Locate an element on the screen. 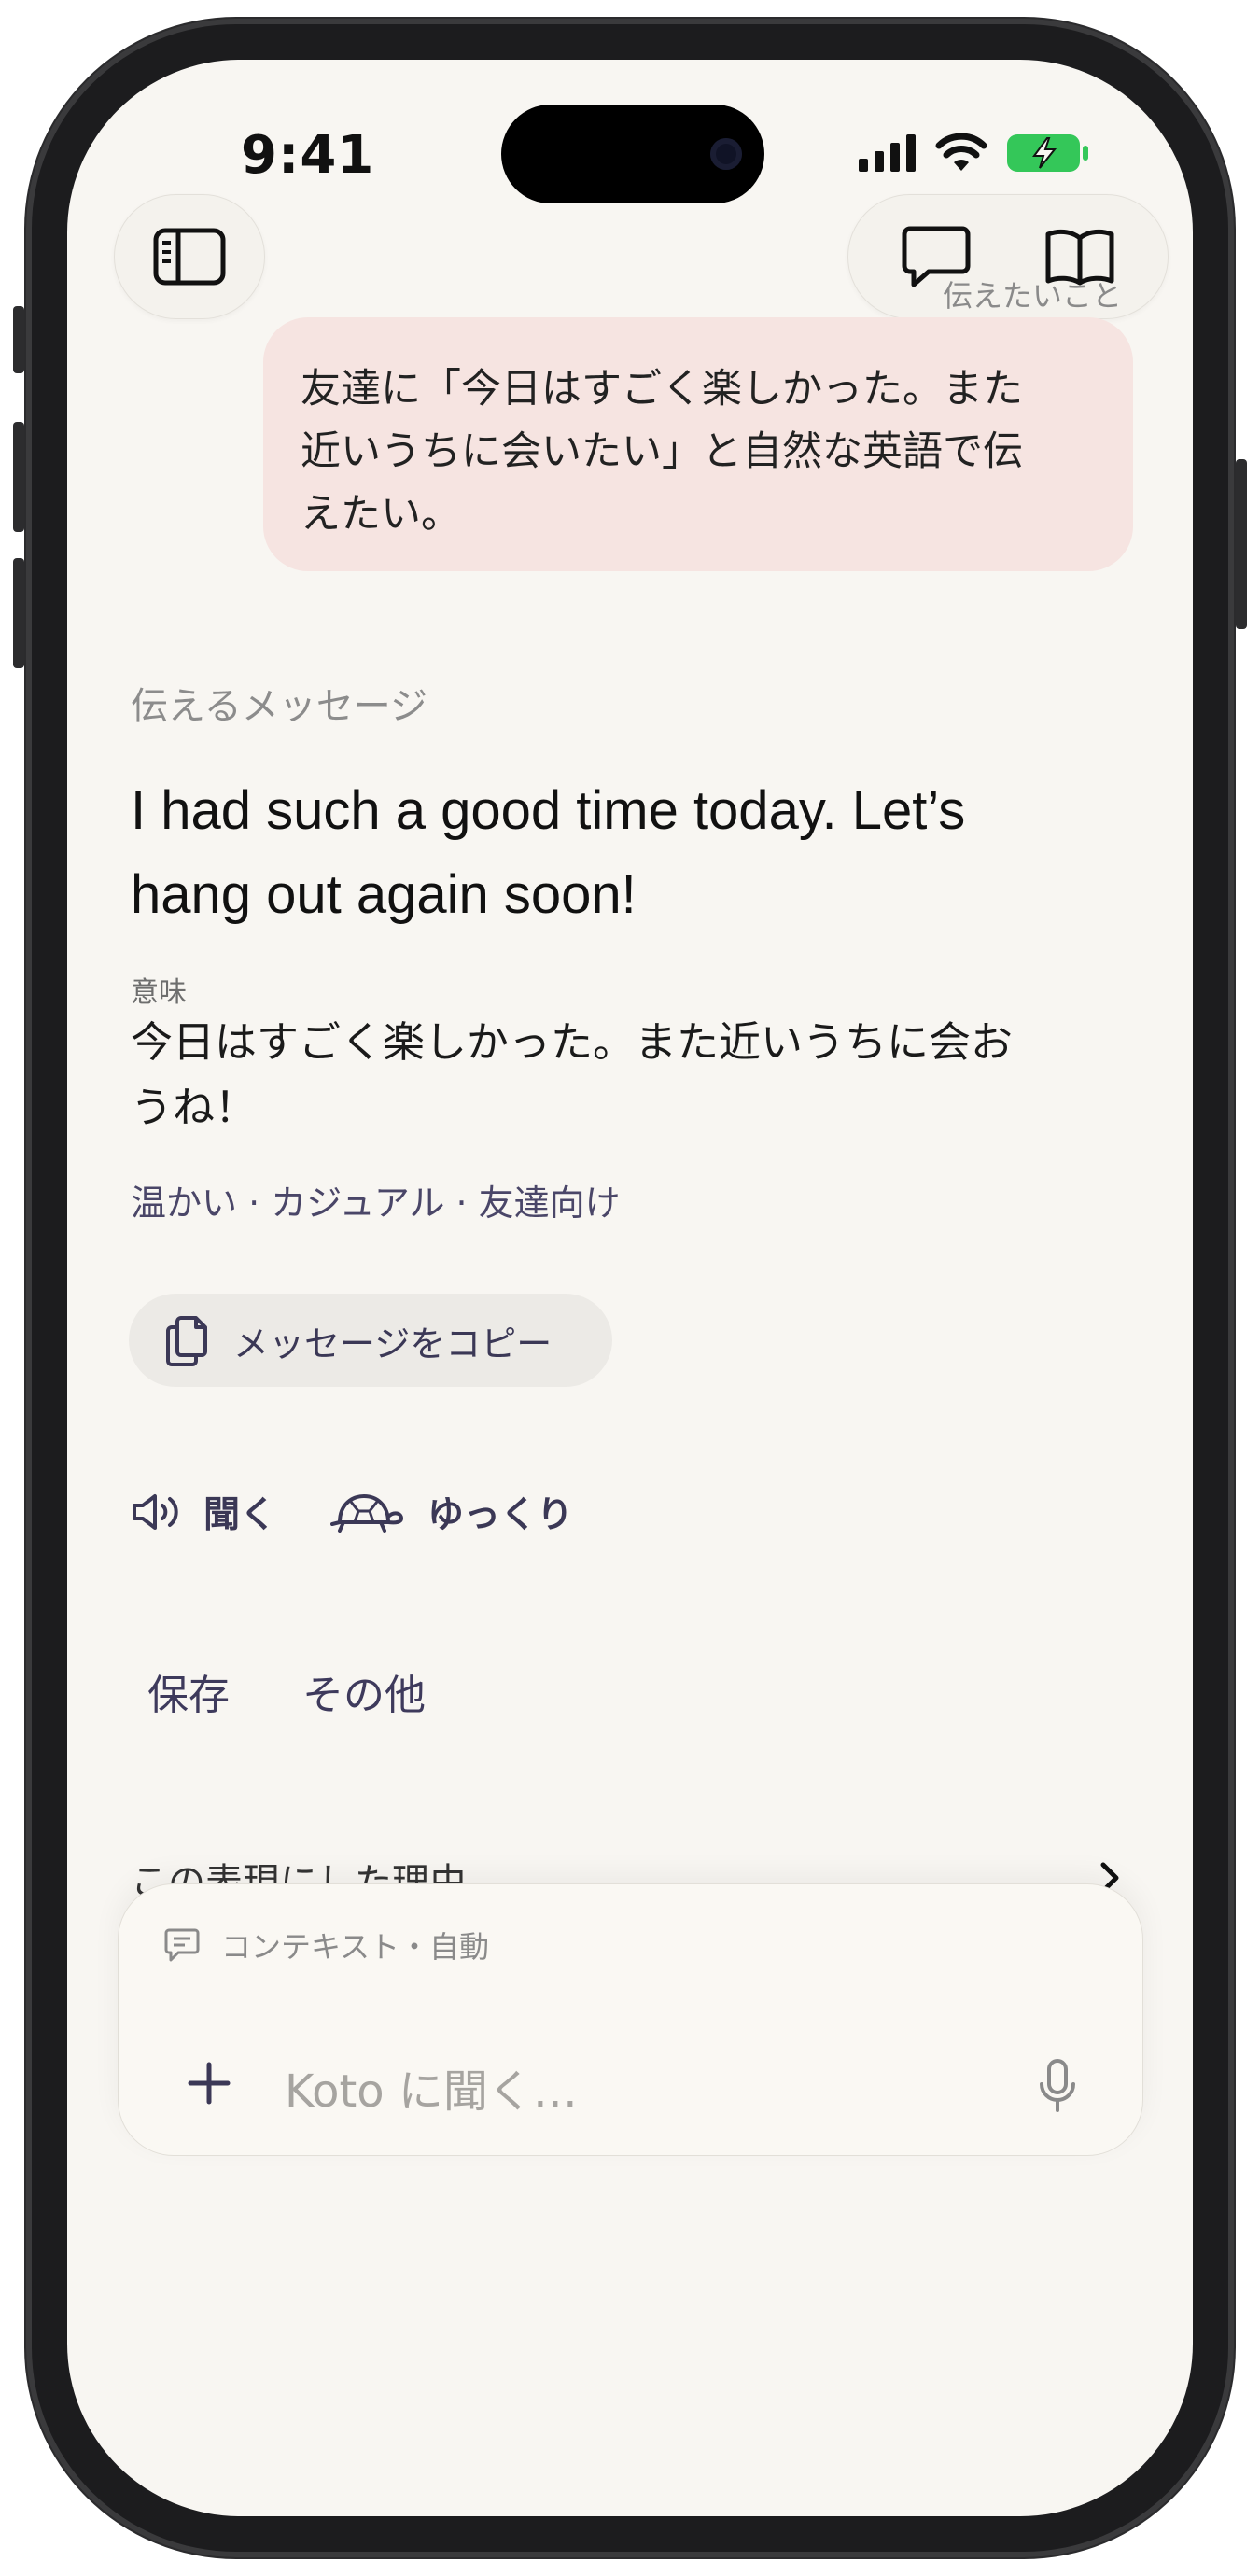 This screenshot has width=1260, height=2576. context-indicator: コンテキスト・自動 is located at coordinates (326, 1945).